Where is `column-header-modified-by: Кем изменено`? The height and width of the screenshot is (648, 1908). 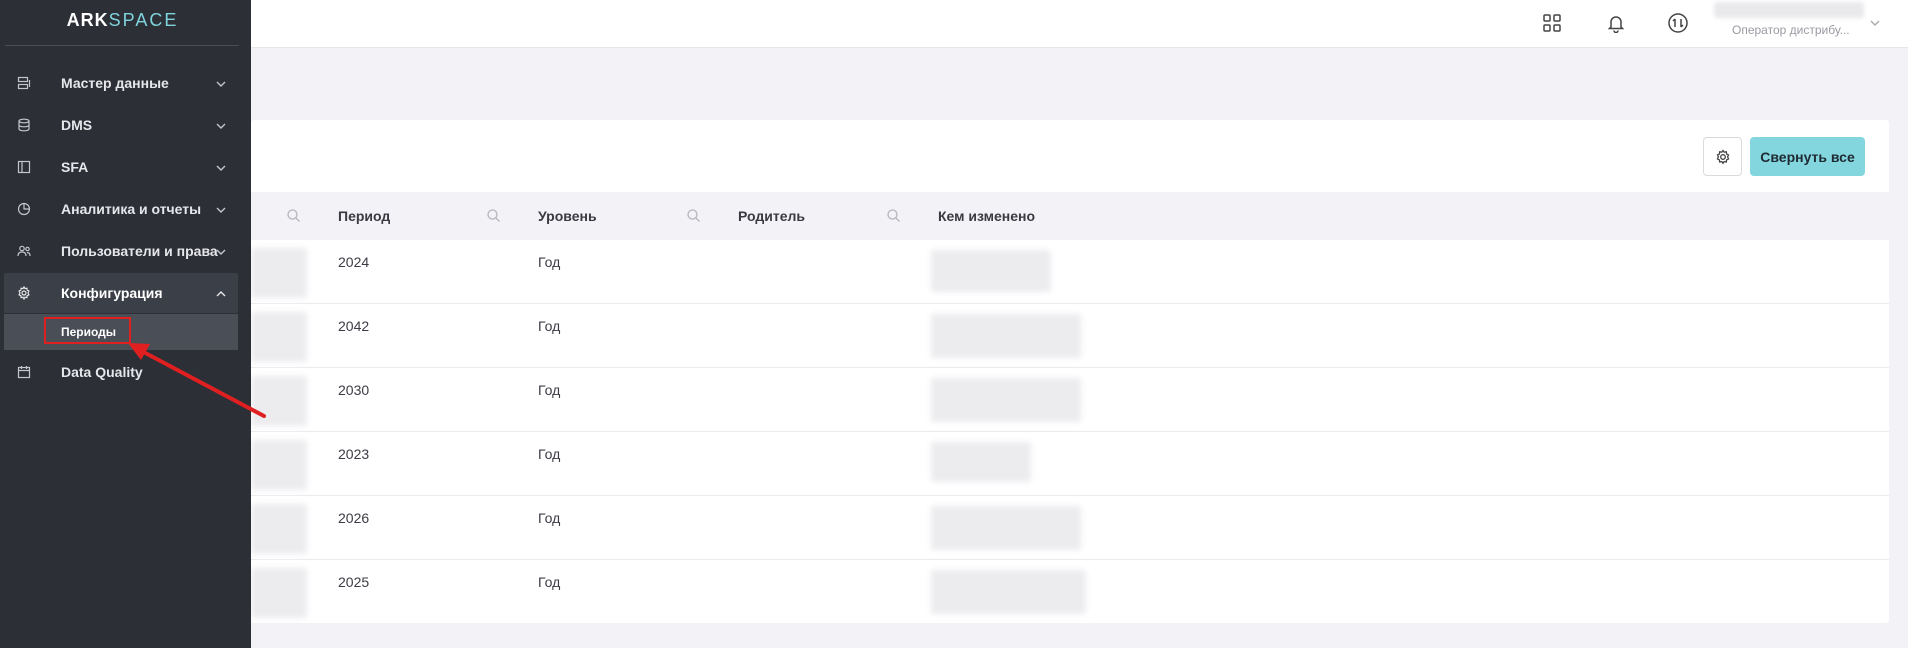
column-header-modified-by: Кем изменено is located at coordinates (986, 216).